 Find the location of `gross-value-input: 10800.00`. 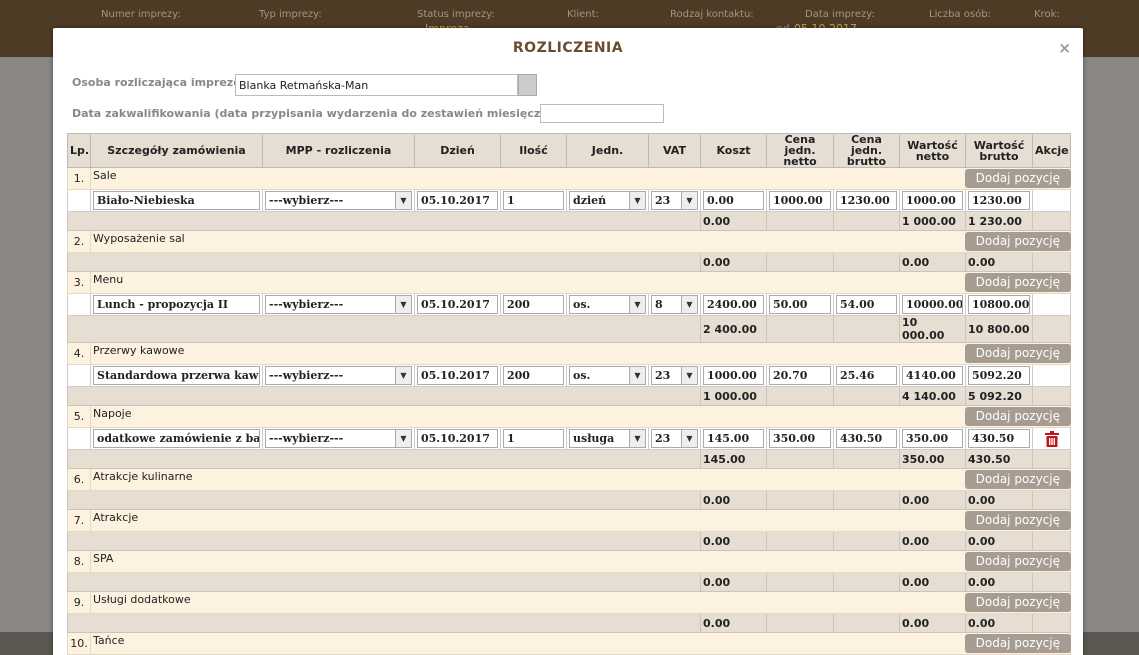

gross-value-input: 10800.00 is located at coordinates (999, 304).